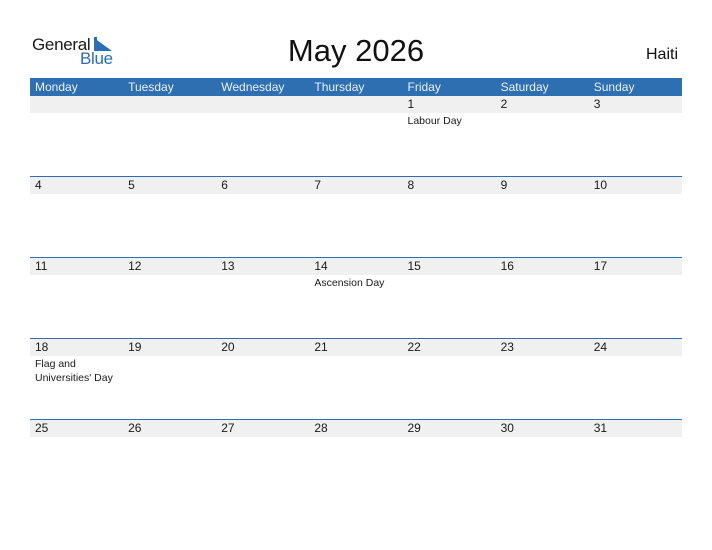 The image size is (712, 550). I want to click on weekday-monday: Monday, so click(56, 87).